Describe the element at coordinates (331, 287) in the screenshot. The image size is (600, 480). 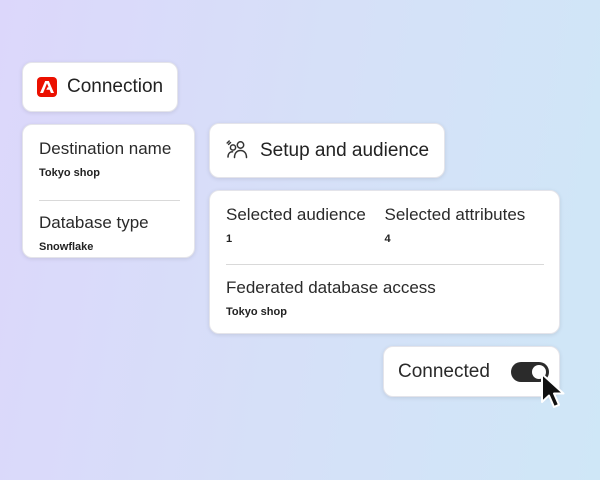
I see `federated-access-label: Federated database access` at that location.